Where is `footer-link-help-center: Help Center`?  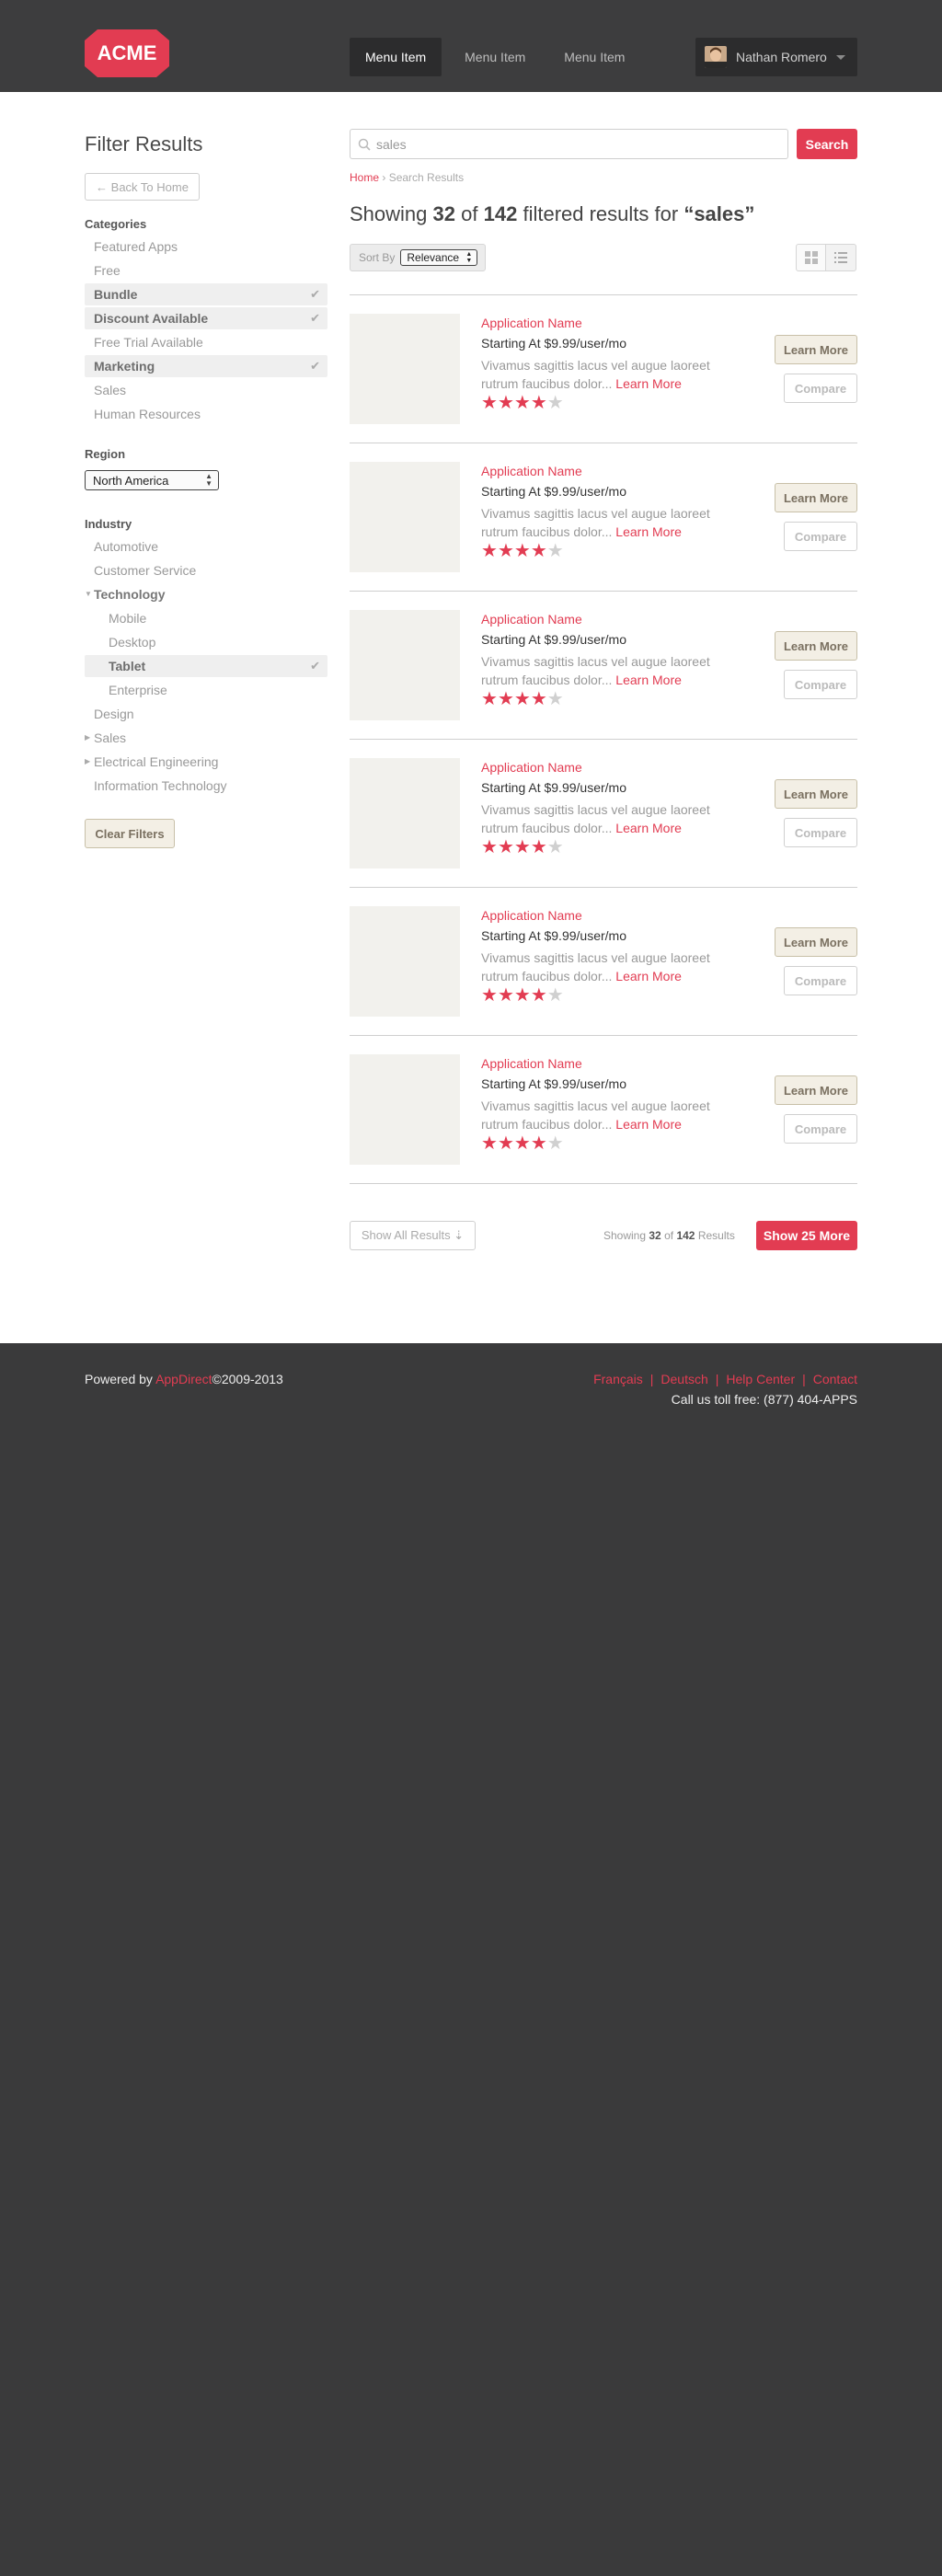
footer-link-help-center: Help Center is located at coordinates (760, 1379).